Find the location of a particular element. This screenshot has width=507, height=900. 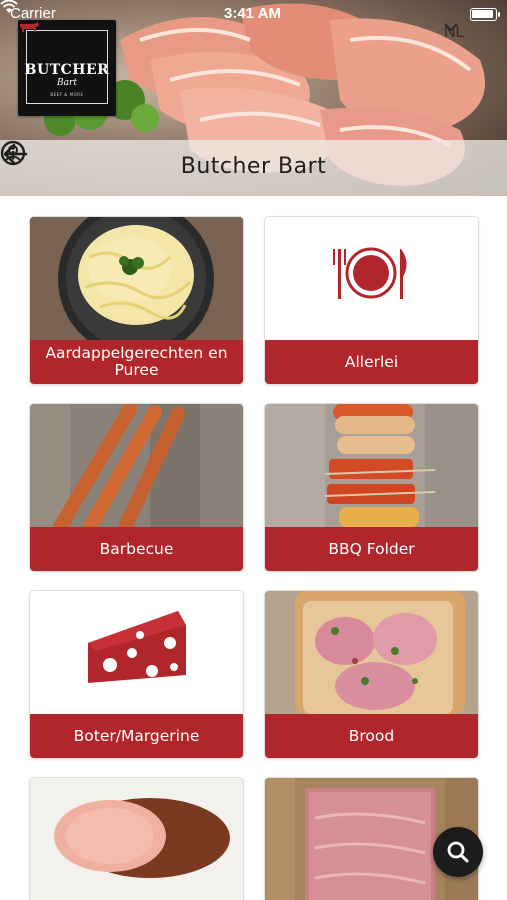

logo-subtitle: Bart is located at coordinates (67, 83).